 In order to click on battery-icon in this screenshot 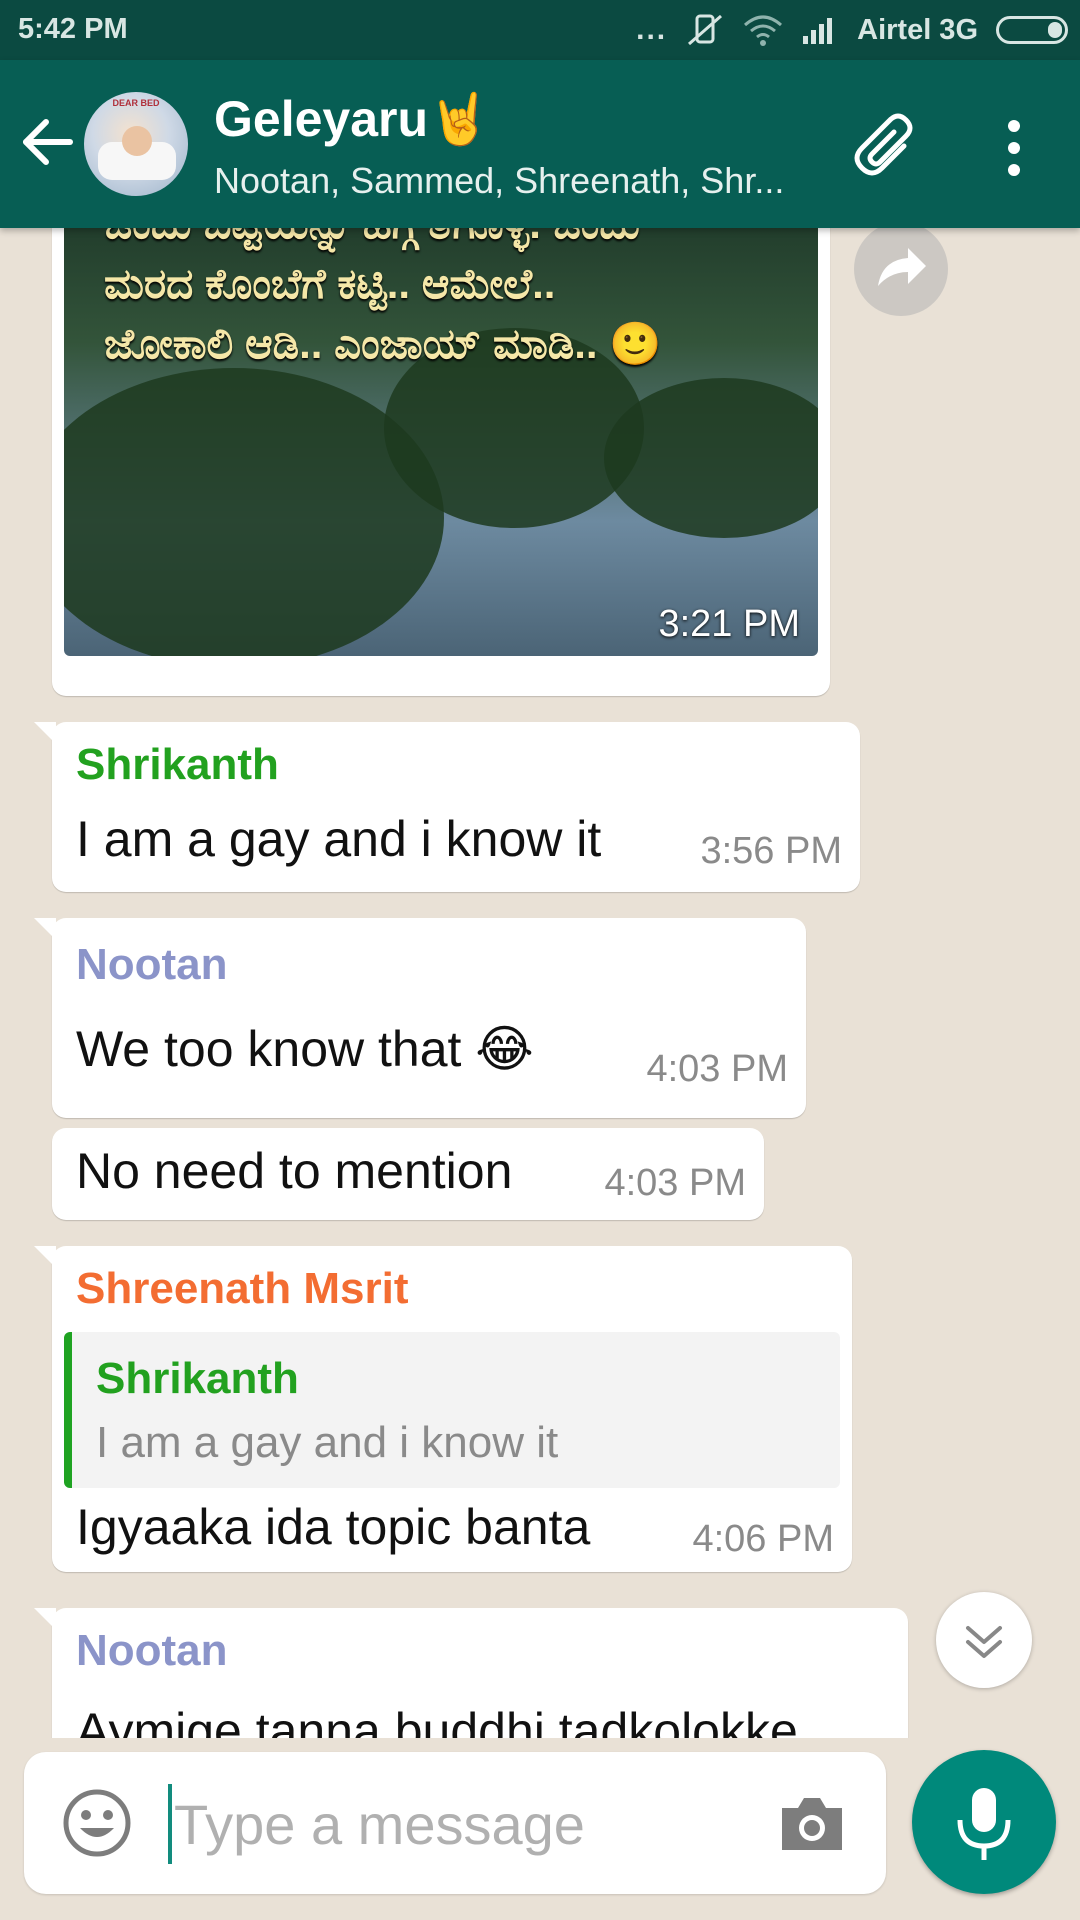, I will do `click(1032, 30)`.